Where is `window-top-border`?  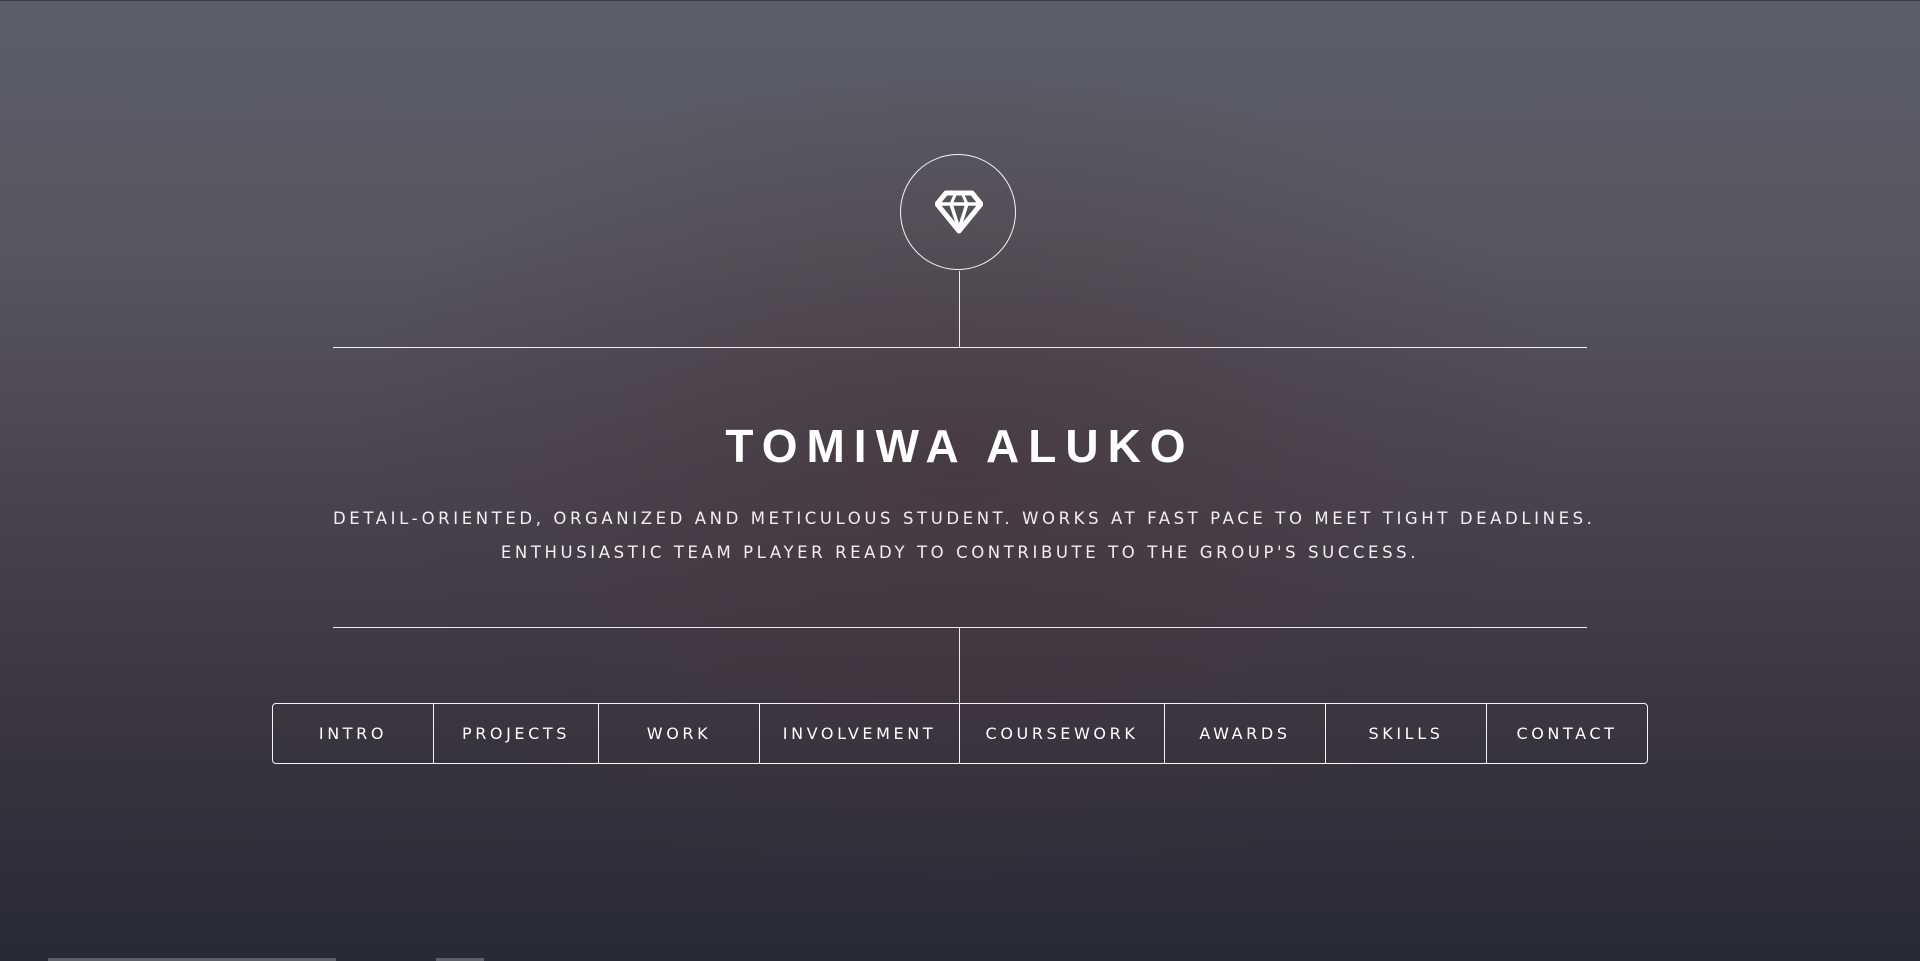
window-top-border is located at coordinates (960, 0).